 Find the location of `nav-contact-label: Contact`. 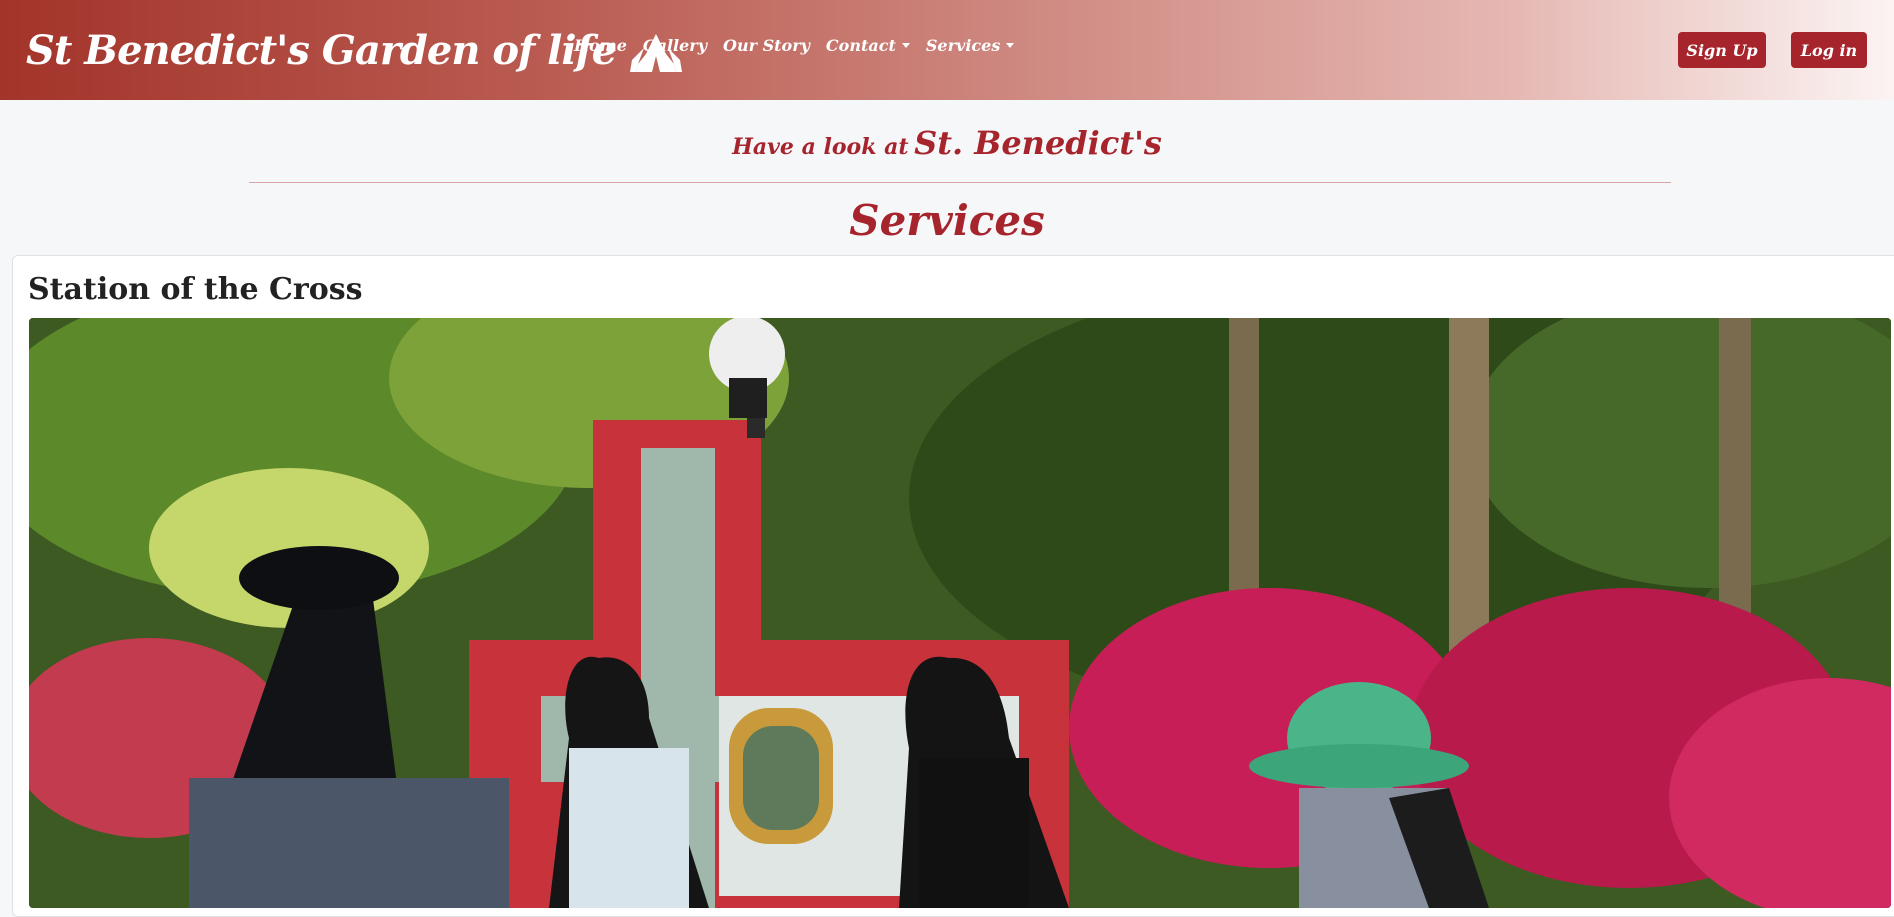

nav-contact-label: Contact is located at coordinates (860, 45).